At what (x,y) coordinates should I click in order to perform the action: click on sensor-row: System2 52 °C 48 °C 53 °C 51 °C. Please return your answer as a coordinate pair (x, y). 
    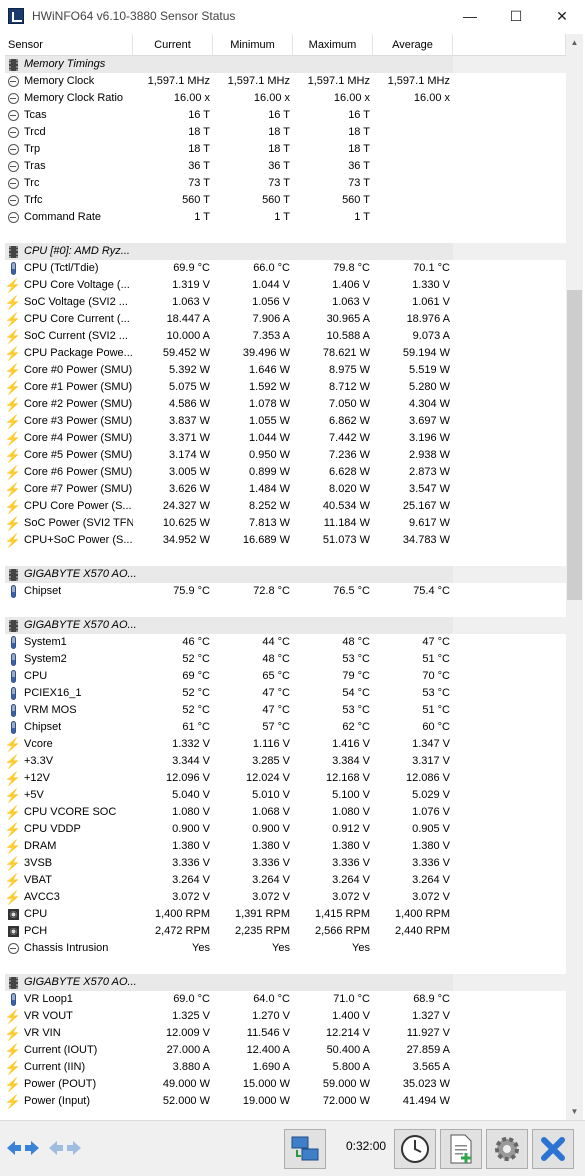
    Looking at the image, I should click on (285, 659).